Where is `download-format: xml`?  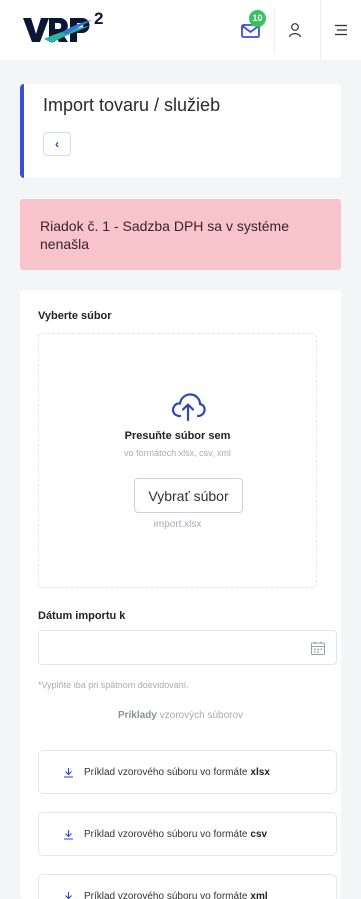
download-format: xml is located at coordinates (259, 894).